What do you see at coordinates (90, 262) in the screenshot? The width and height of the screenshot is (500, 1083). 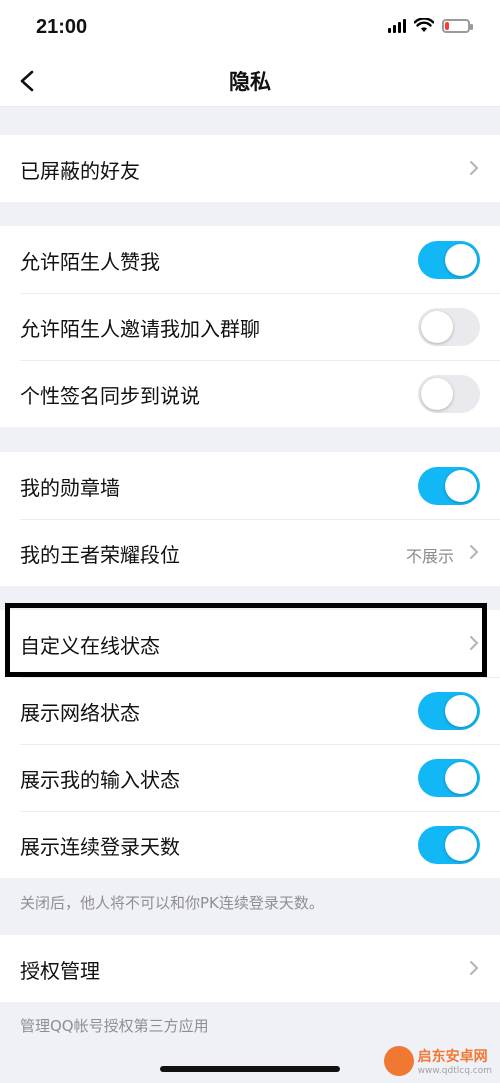 I see `allow-stranger-likes-label: 允许陌生人赞我` at bounding box center [90, 262].